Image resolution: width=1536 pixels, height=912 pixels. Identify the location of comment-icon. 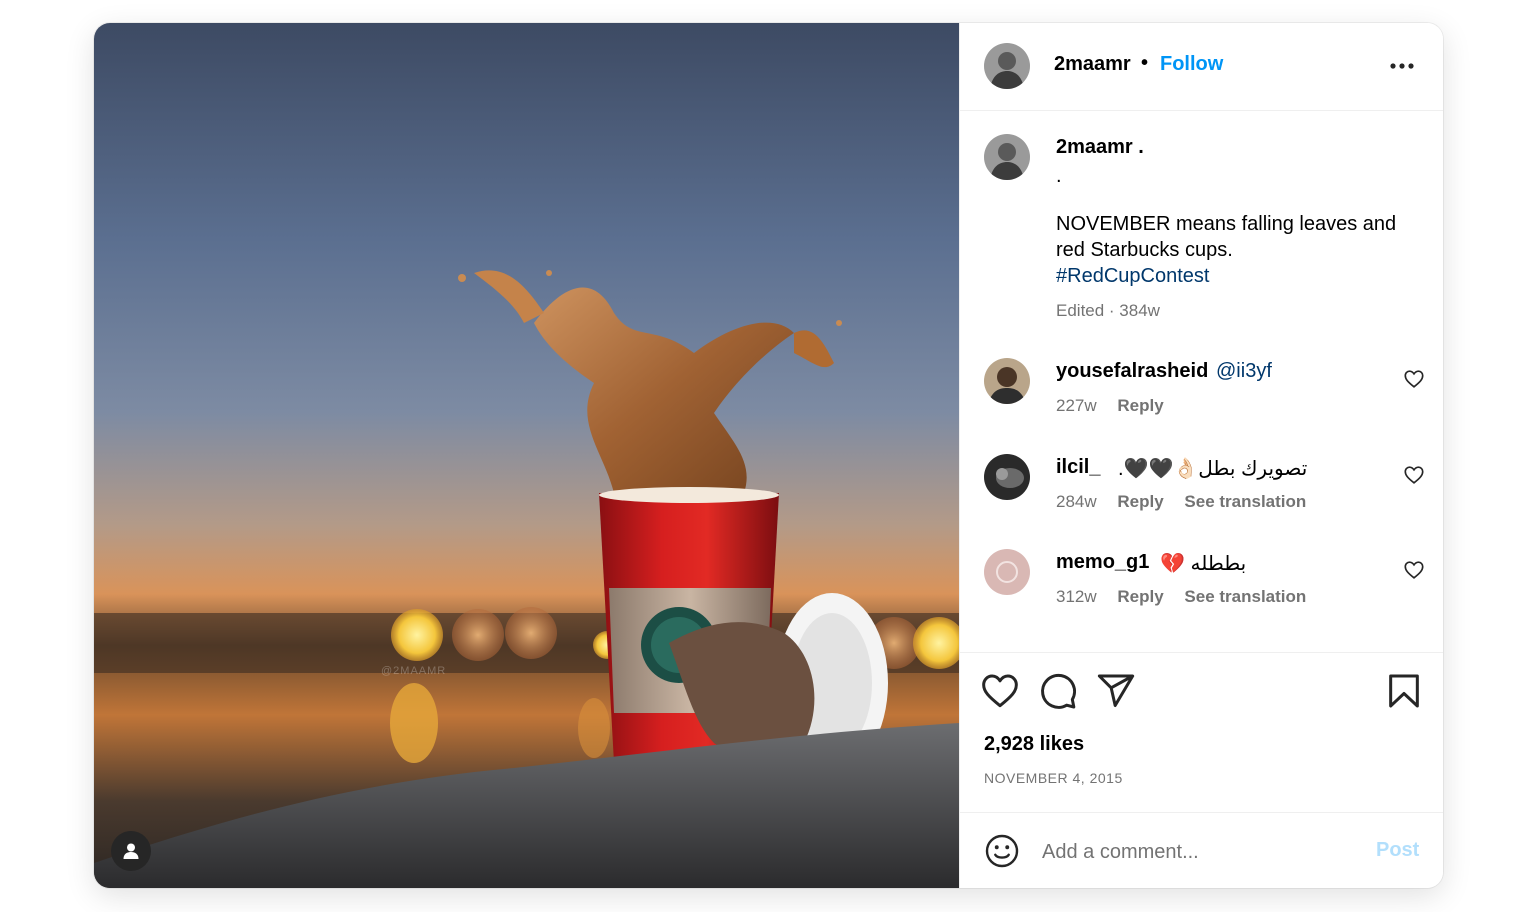
(1058, 691).